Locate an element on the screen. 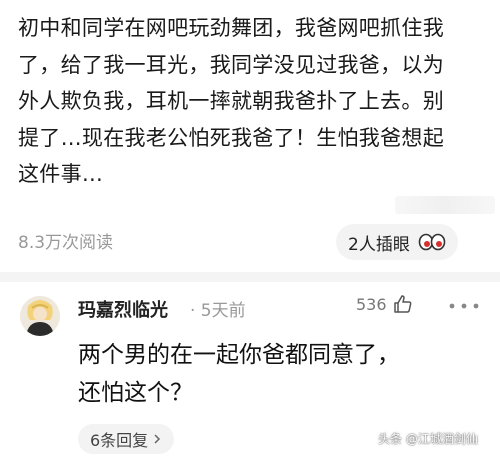 This screenshot has height=457, width=500. comment-username: 玛嘉烈临光 is located at coordinates (123, 309).